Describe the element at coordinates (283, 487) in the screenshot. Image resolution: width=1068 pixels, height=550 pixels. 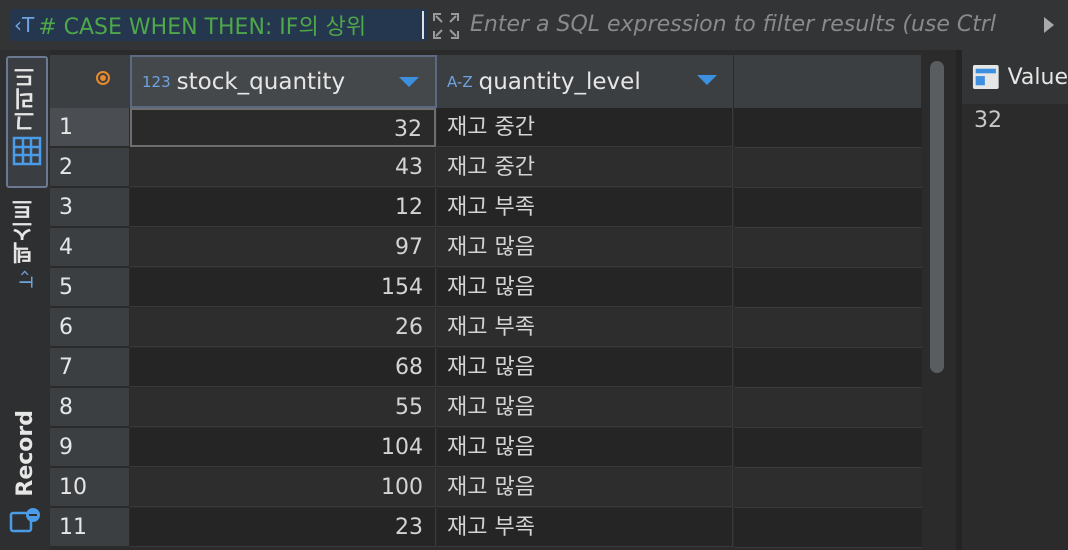
I see `cell-stock-quantity: 100` at that location.